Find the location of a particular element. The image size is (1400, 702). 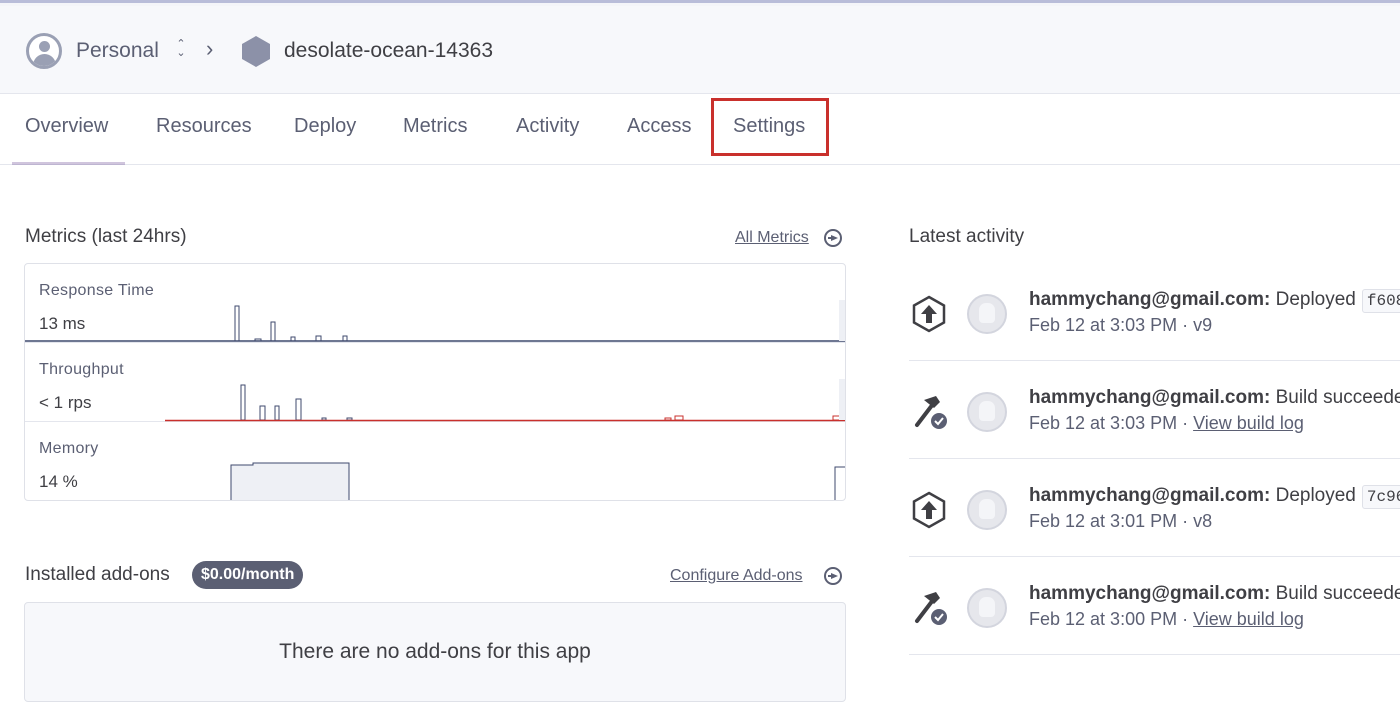

addons-empty-state: There are no add-ons for this app is located at coordinates (435, 652).